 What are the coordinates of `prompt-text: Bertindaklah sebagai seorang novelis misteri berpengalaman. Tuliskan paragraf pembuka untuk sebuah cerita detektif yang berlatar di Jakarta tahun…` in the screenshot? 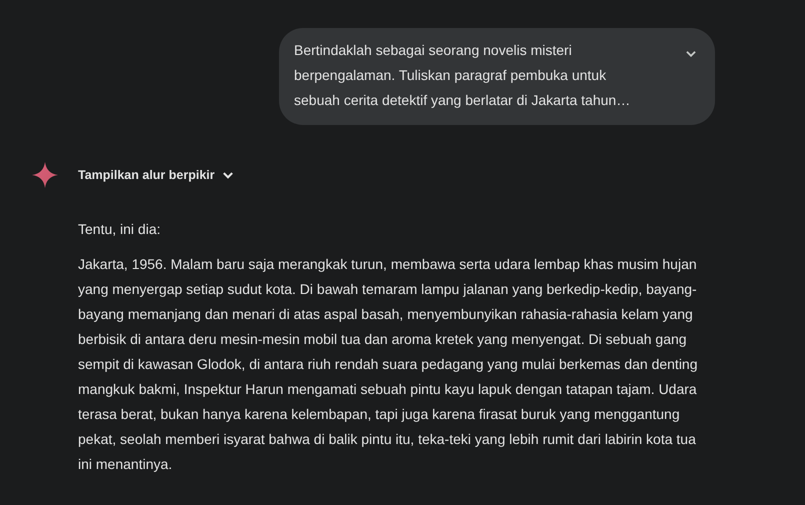 It's located at (463, 75).